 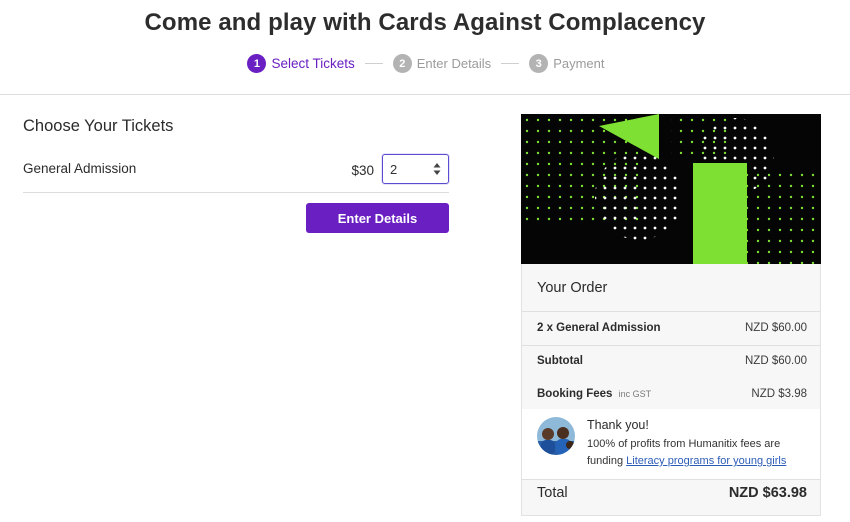 I want to click on step-select-tickets: 1 Select Tickets, so click(x=301, y=63).